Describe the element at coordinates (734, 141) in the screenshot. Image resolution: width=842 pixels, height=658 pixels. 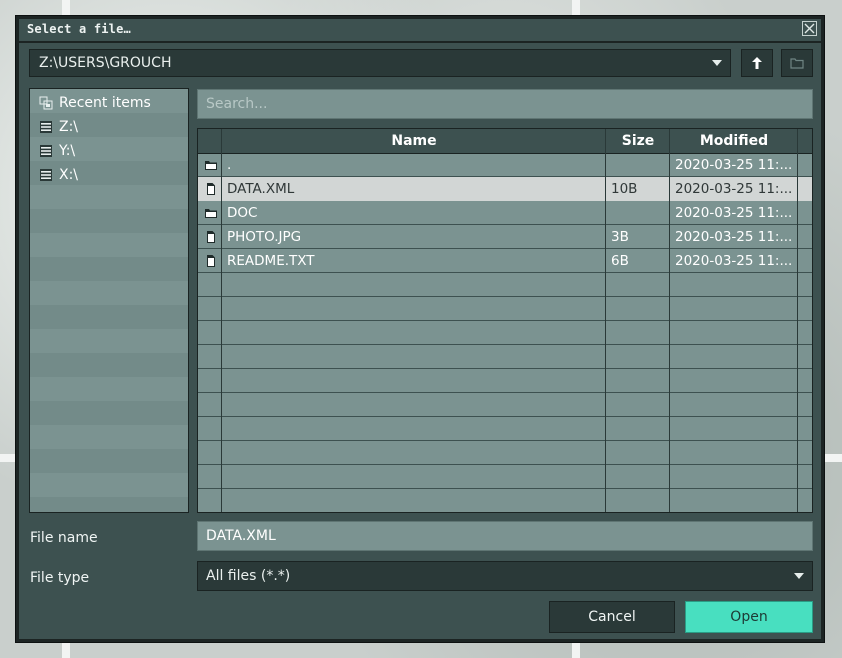
I see `column-header-modified: Modified` at that location.